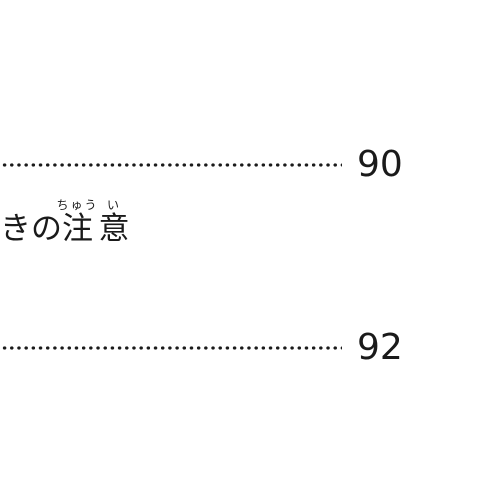  Describe the element at coordinates (114, 205) in the screenshot. I see `furigana-i: い` at that location.